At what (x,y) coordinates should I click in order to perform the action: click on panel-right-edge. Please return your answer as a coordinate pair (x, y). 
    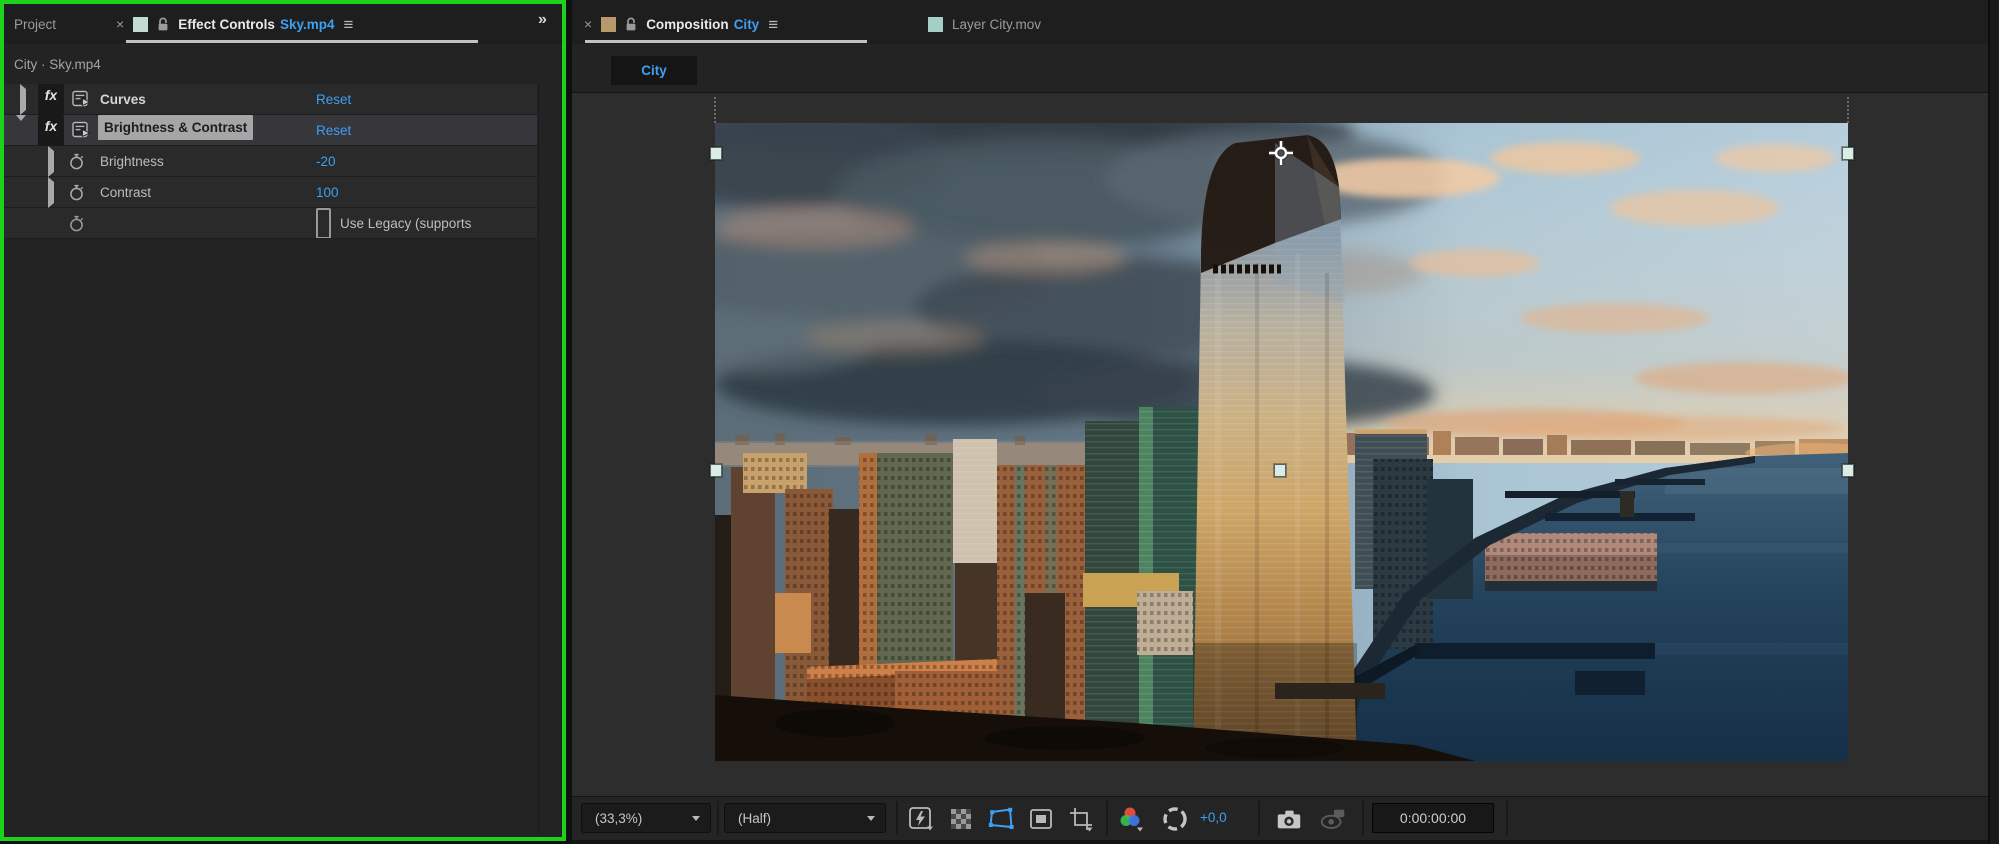
    Looking at the image, I should click on (1993, 422).